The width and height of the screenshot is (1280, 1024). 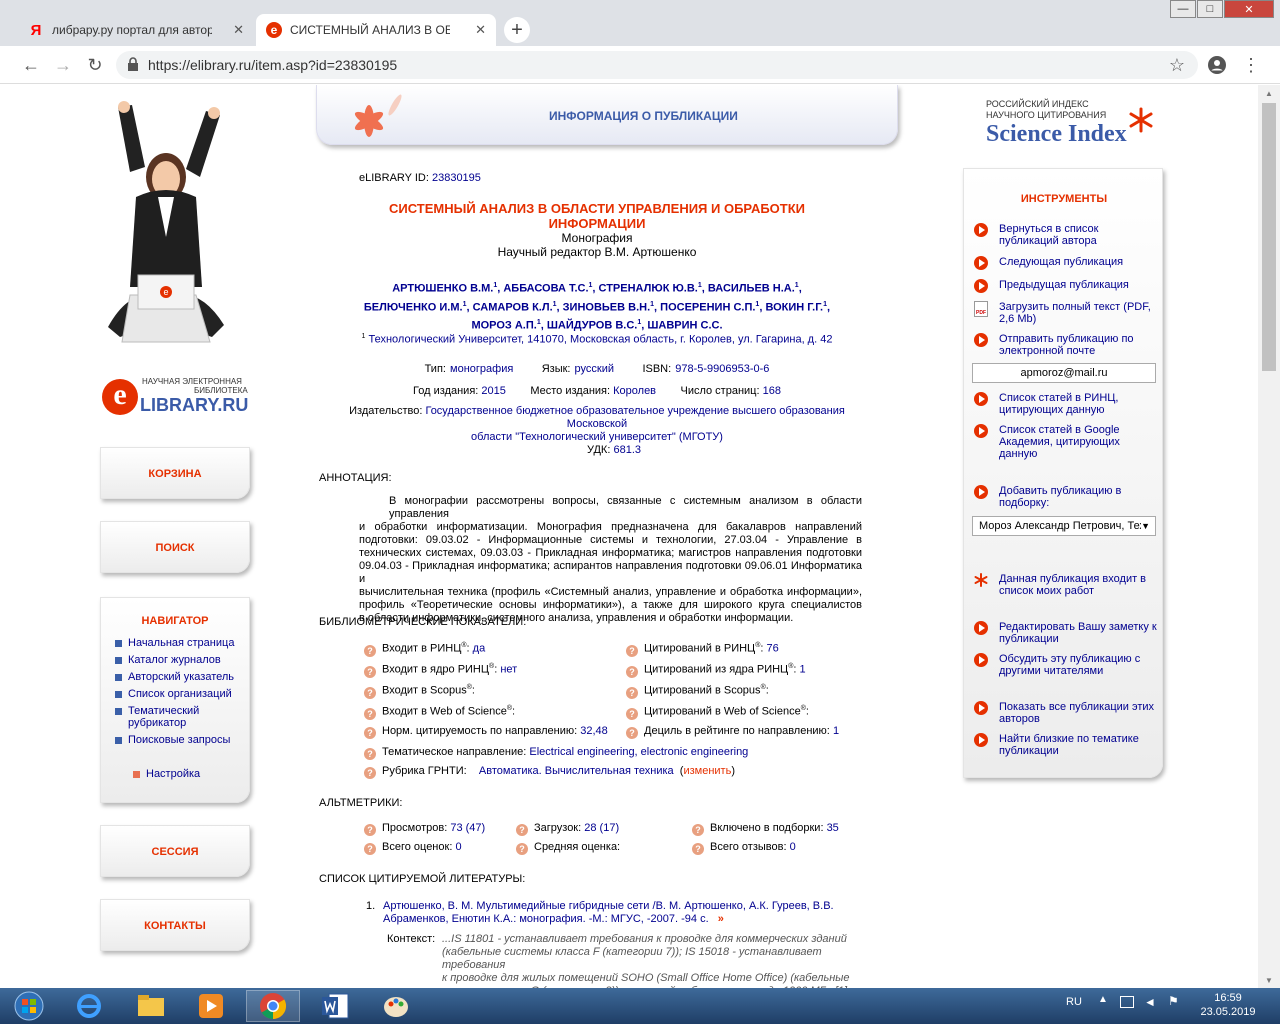 What do you see at coordinates (151, 1006) in the screenshot?
I see `explorer-icon` at bounding box center [151, 1006].